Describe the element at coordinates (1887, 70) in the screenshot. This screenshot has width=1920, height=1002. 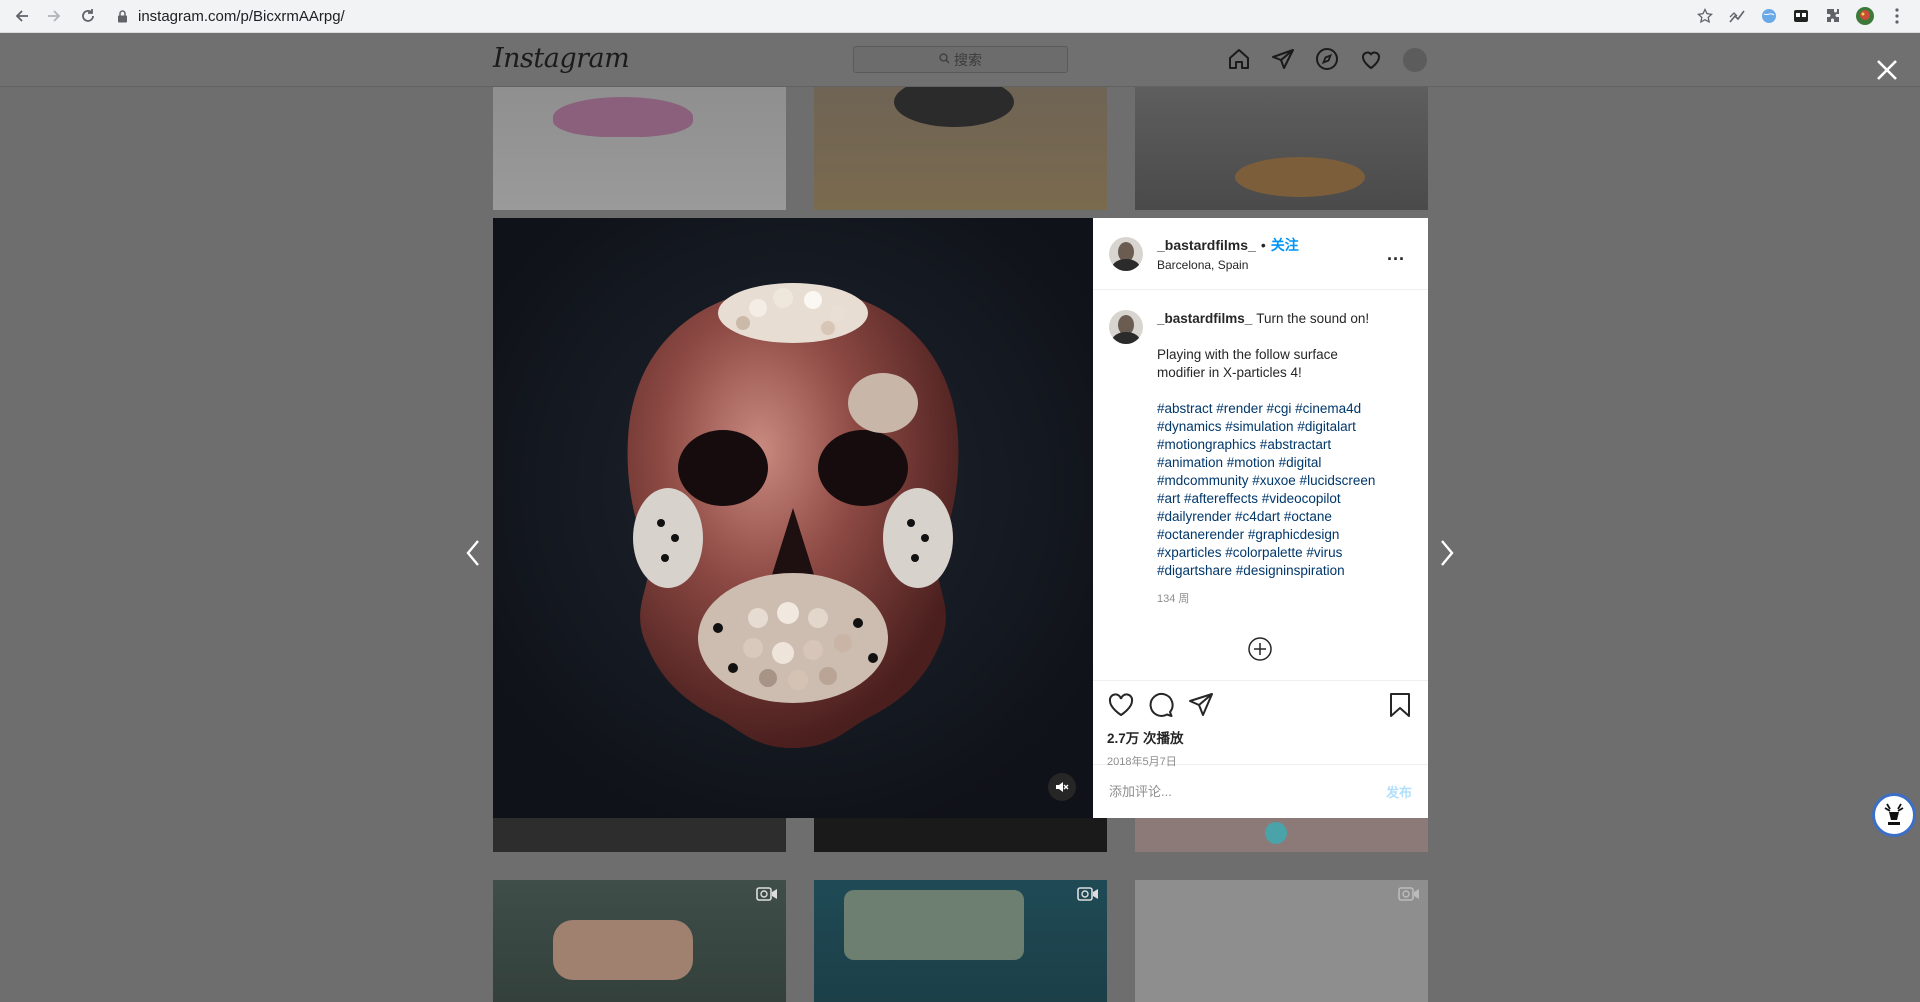
I see `close-icon` at that location.